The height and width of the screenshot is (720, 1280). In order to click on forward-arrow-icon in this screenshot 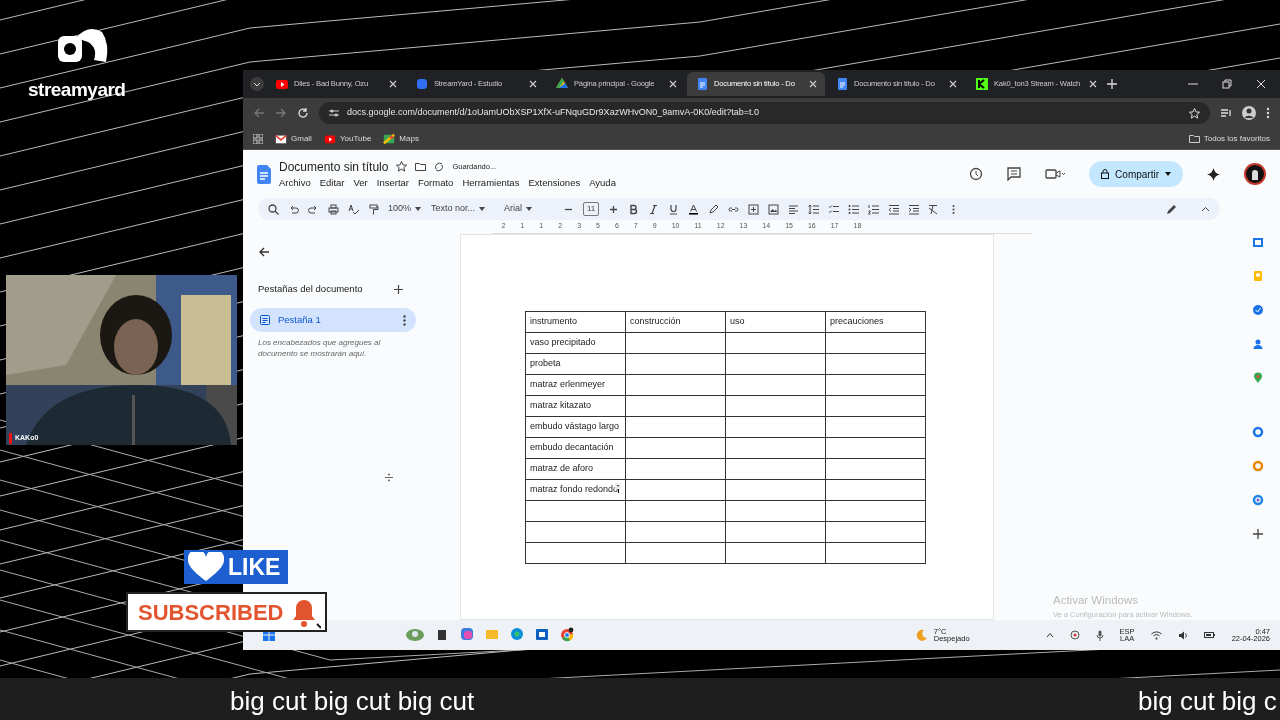, I will do `click(281, 113)`.